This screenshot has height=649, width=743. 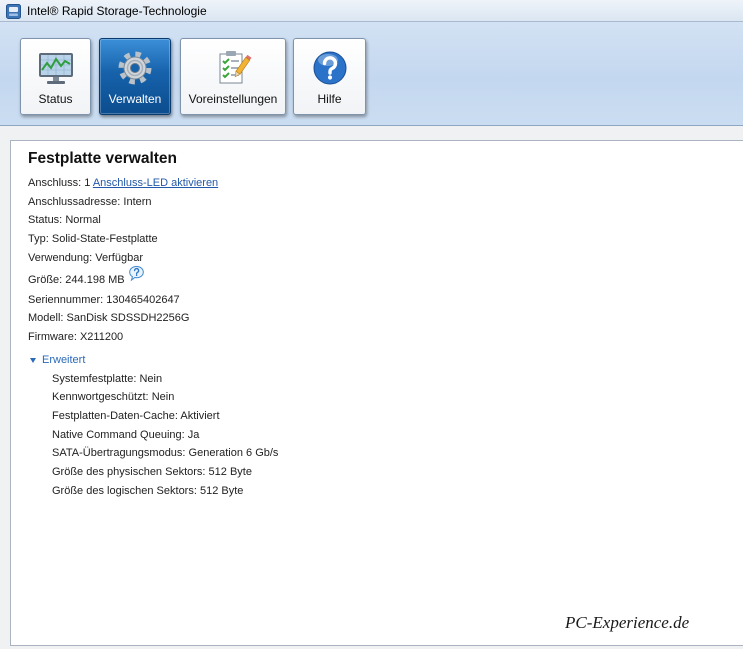 What do you see at coordinates (45, 280) in the screenshot?
I see `property-label: Größe:` at bounding box center [45, 280].